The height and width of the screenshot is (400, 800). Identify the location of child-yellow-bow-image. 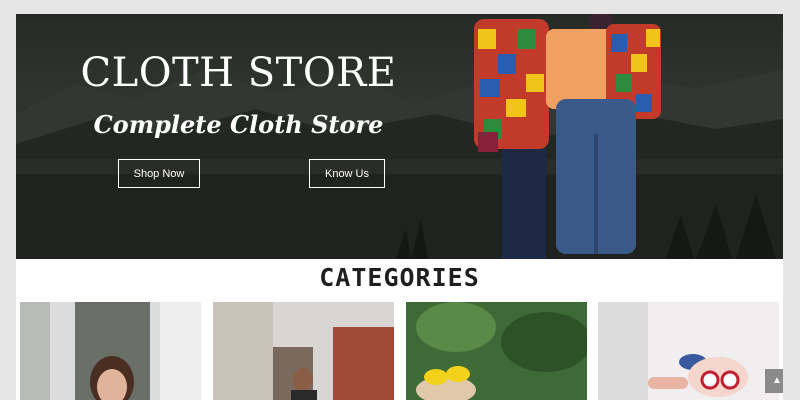
(496, 351).